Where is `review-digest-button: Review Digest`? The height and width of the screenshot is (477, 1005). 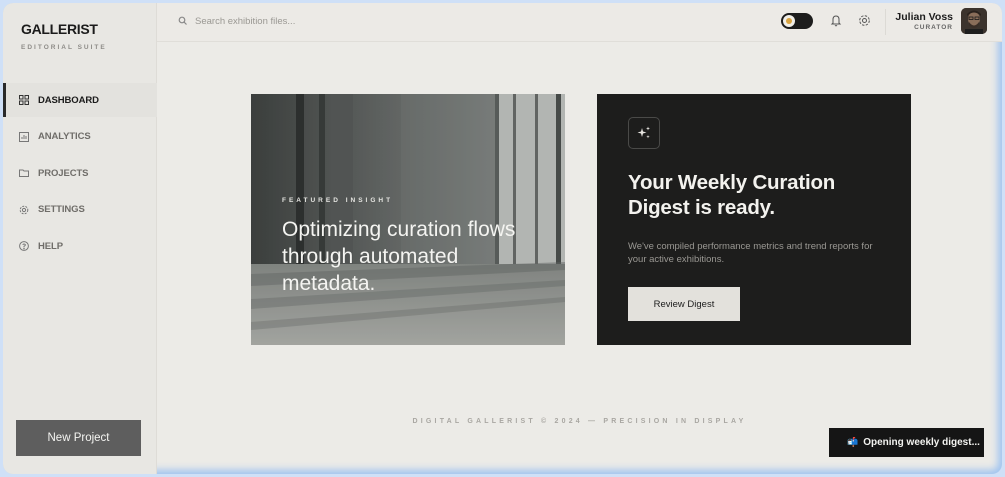 review-digest-button: Review Digest is located at coordinates (684, 304).